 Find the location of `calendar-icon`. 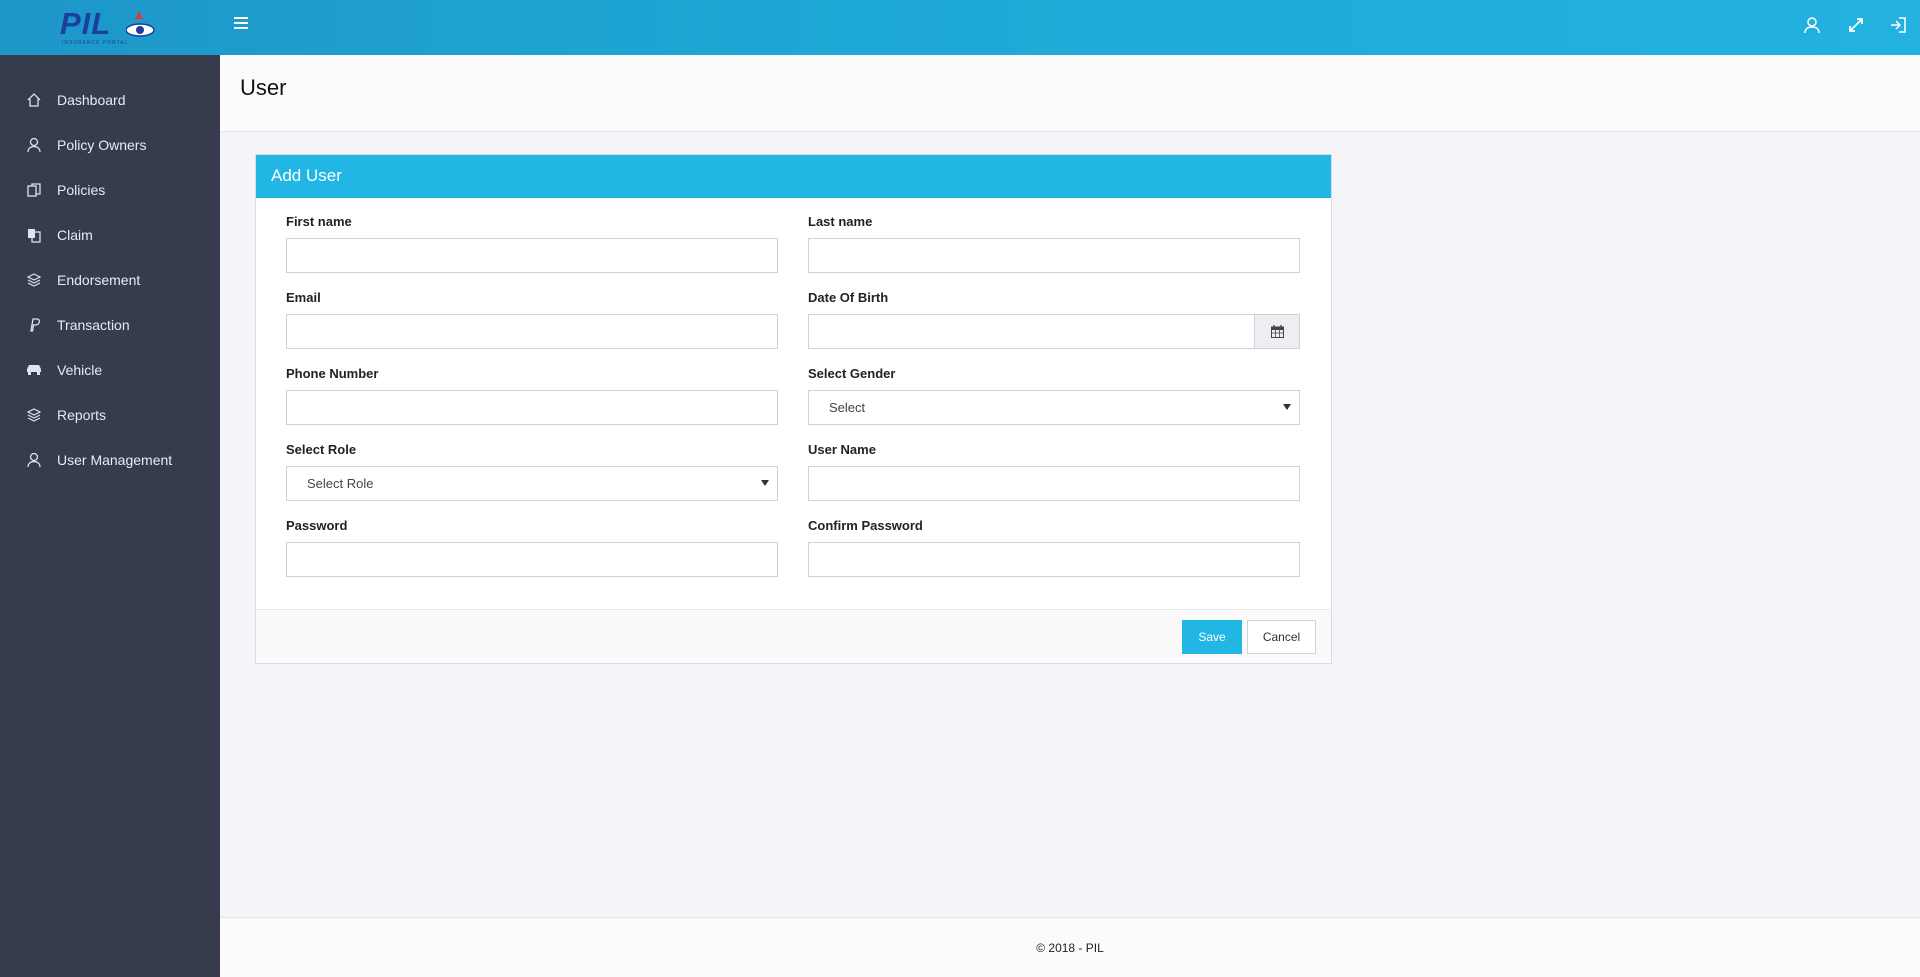

calendar-icon is located at coordinates (1277, 331).